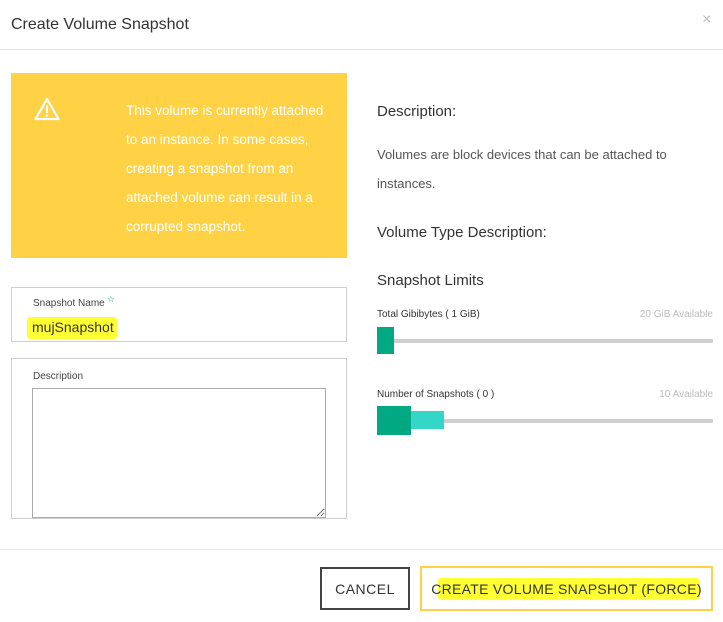 Image resolution: width=723 pixels, height=622 pixels. Describe the element at coordinates (686, 394) in the screenshot. I see `snapshots-available: 10 Available` at that location.